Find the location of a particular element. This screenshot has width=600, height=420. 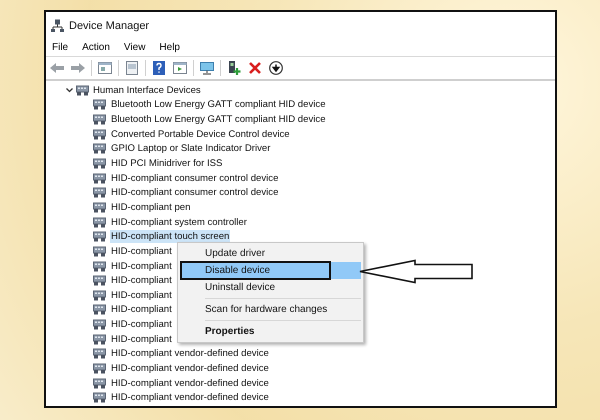

tree-item: HID-compliant system controller is located at coordinates (179, 222).